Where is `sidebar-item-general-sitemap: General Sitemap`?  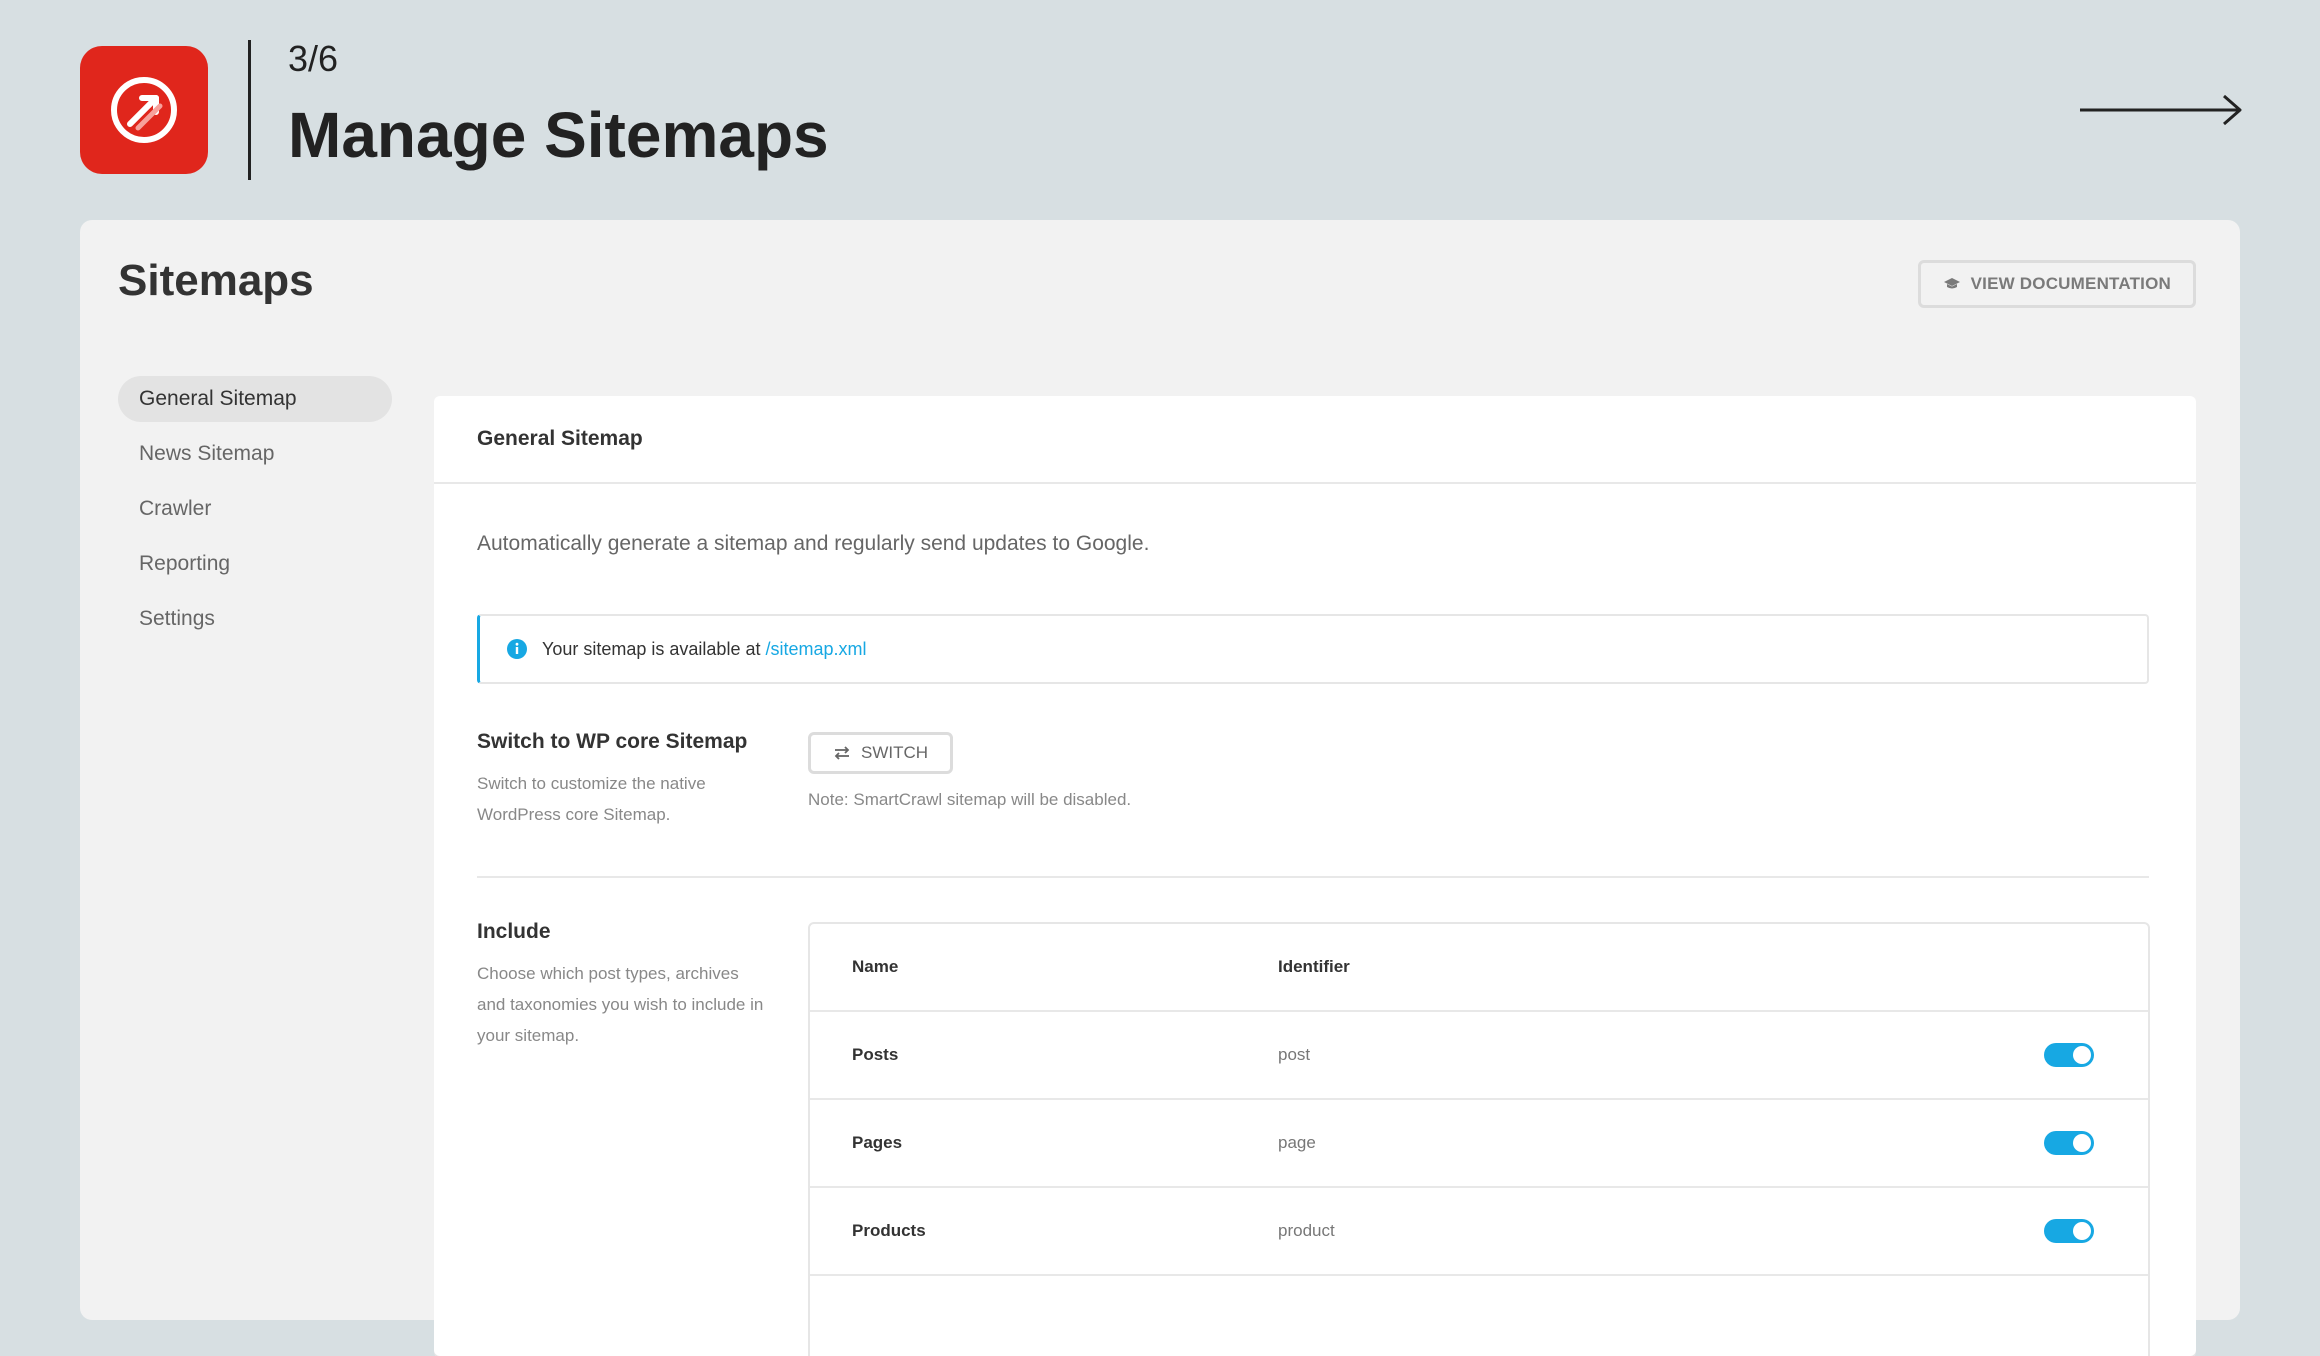
sidebar-item-general-sitemap: General Sitemap is located at coordinates (255, 399).